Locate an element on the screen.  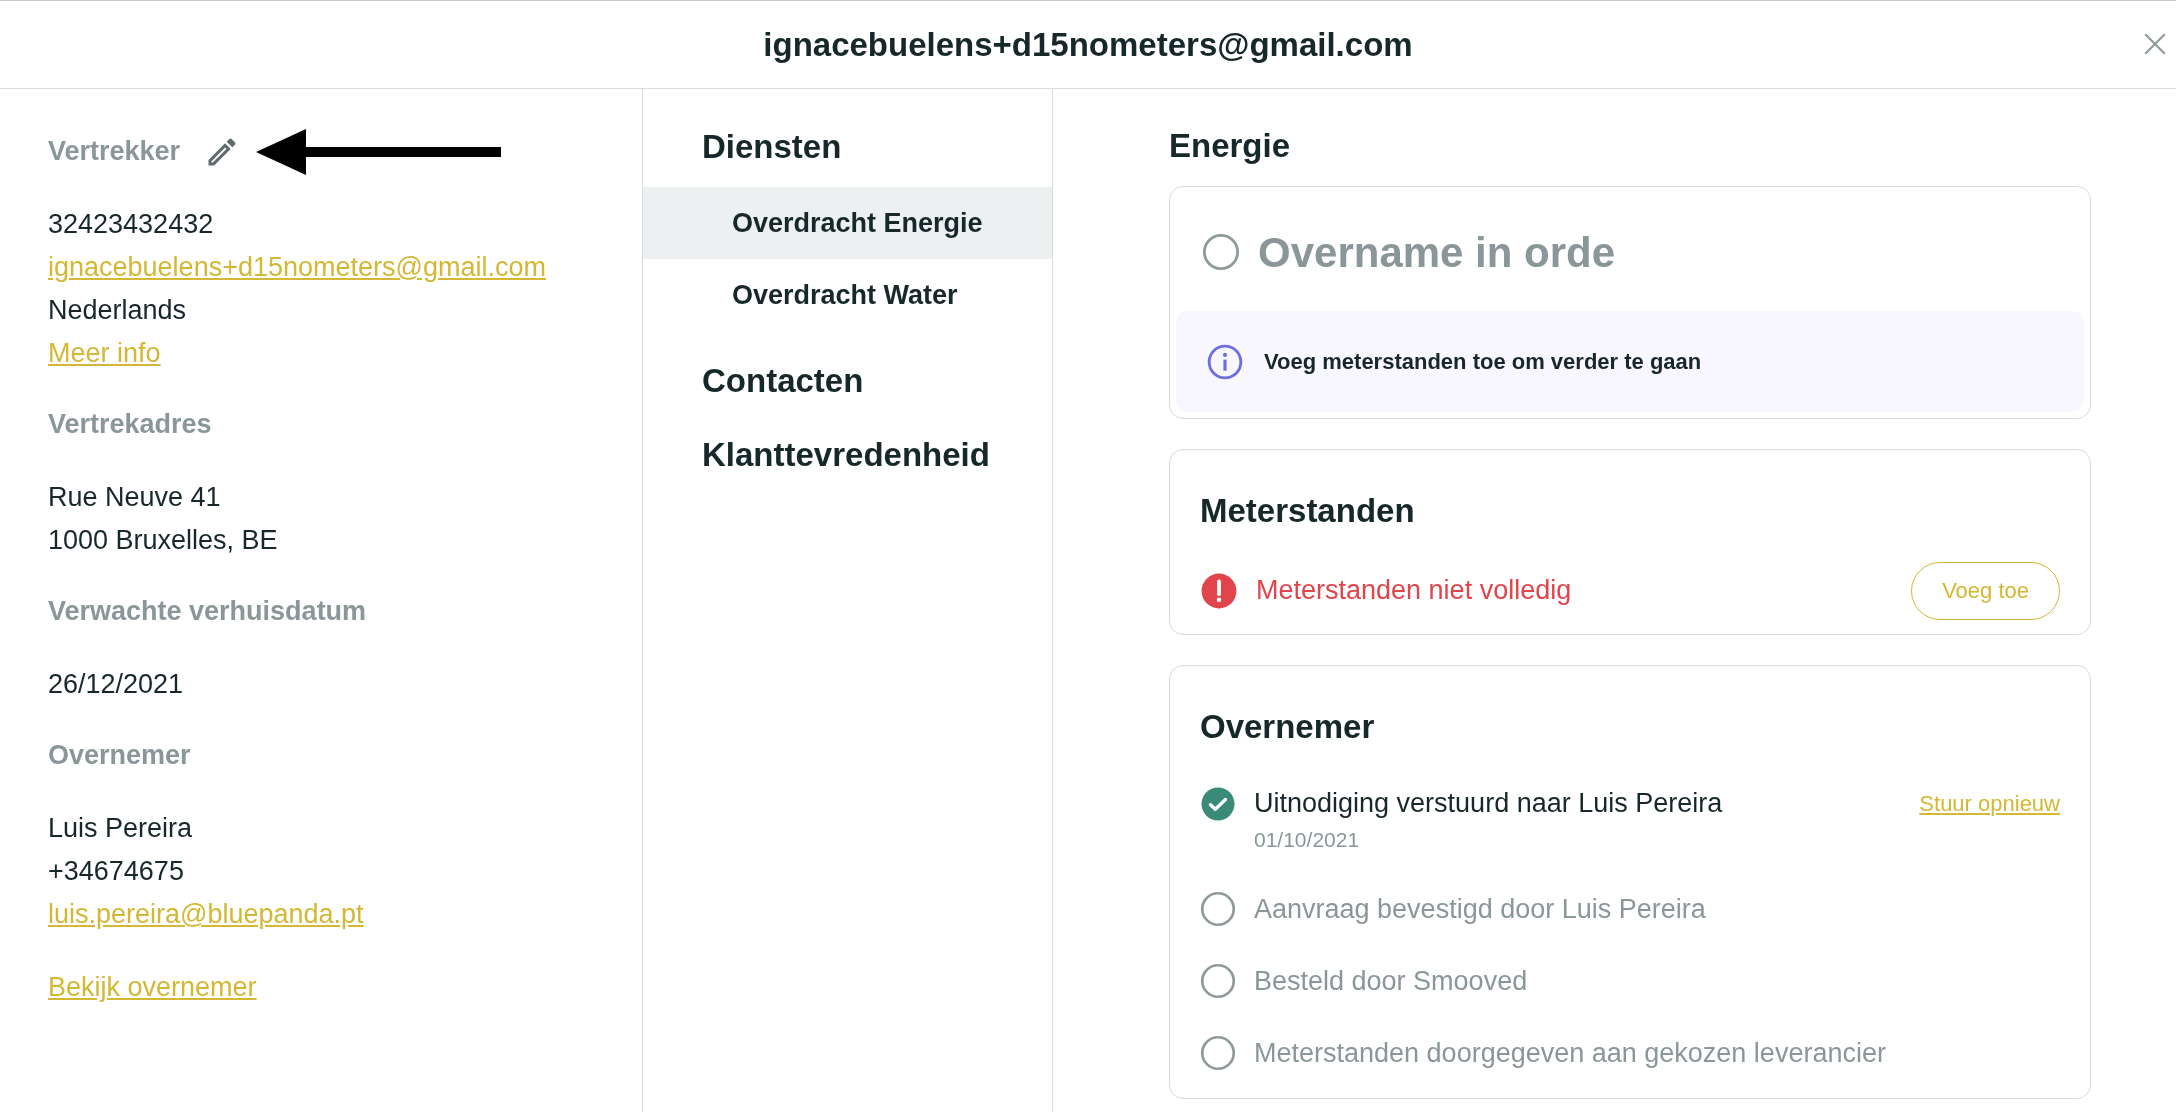
step-label: Uitnodiging verstuurd naar Luis Pereira is located at coordinates (1488, 804).